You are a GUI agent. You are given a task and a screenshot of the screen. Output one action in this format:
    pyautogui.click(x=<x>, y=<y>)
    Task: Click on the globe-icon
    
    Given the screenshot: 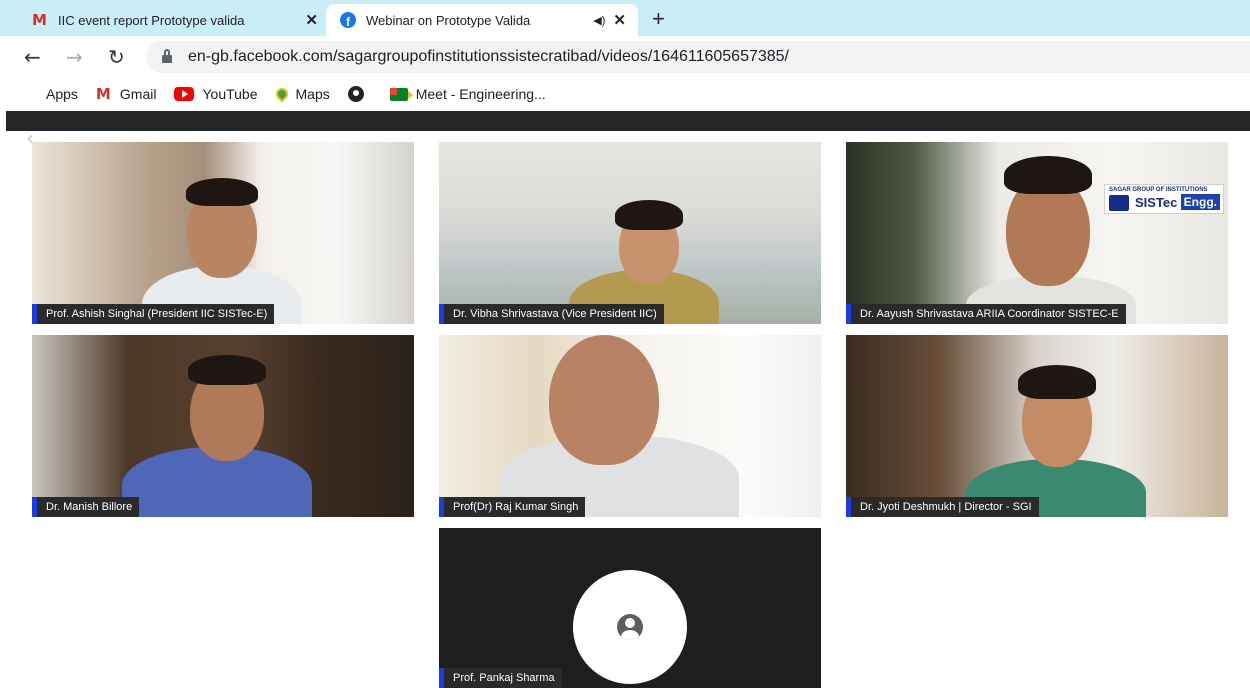 What is the action you would take?
    pyautogui.click(x=355, y=94)
    